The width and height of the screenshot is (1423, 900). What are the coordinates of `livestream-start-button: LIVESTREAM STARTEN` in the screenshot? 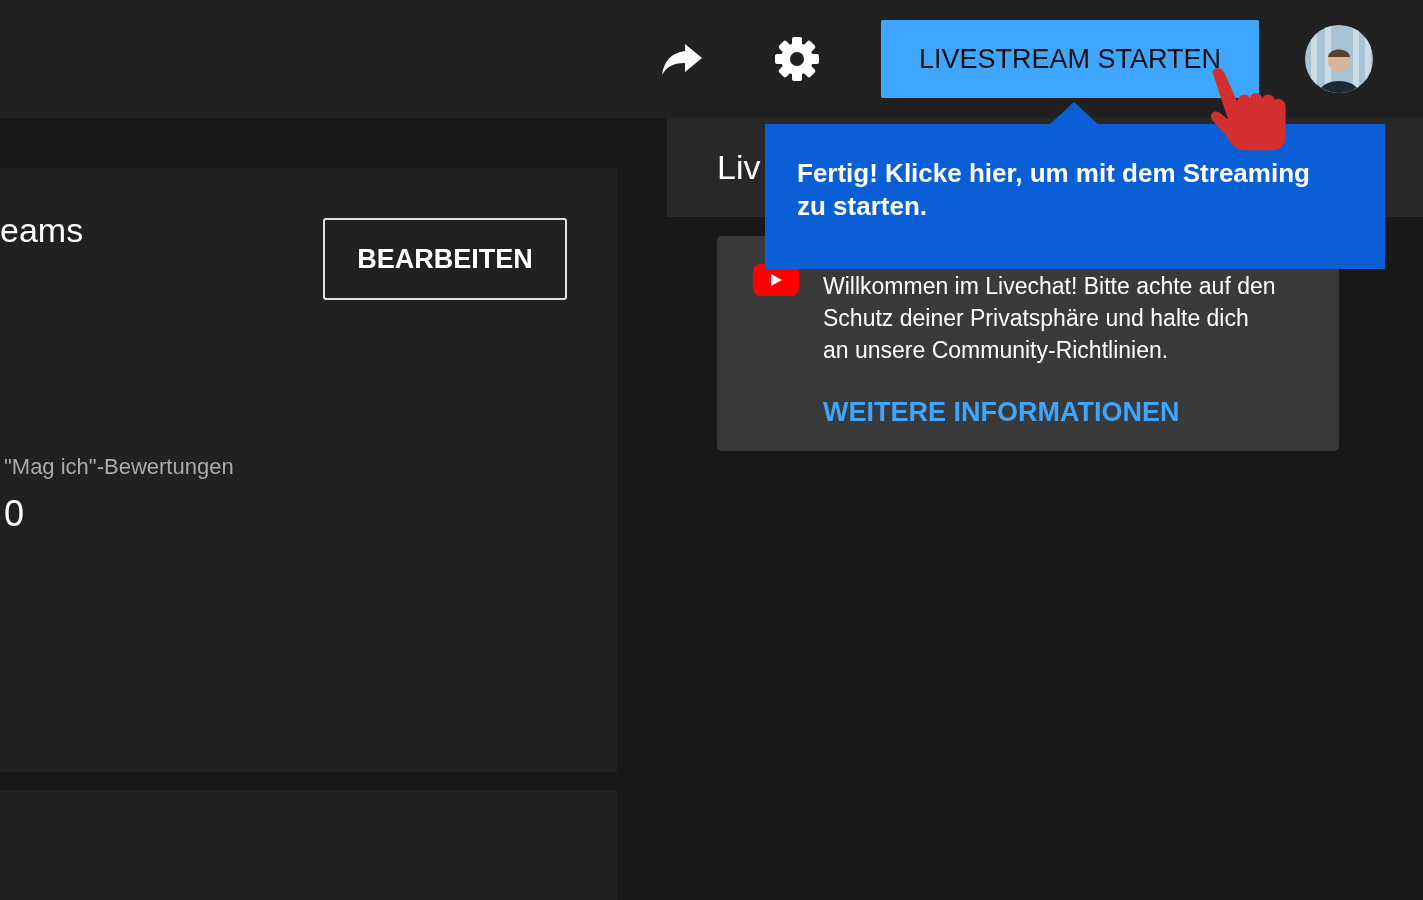 It's located at (1070, 59).